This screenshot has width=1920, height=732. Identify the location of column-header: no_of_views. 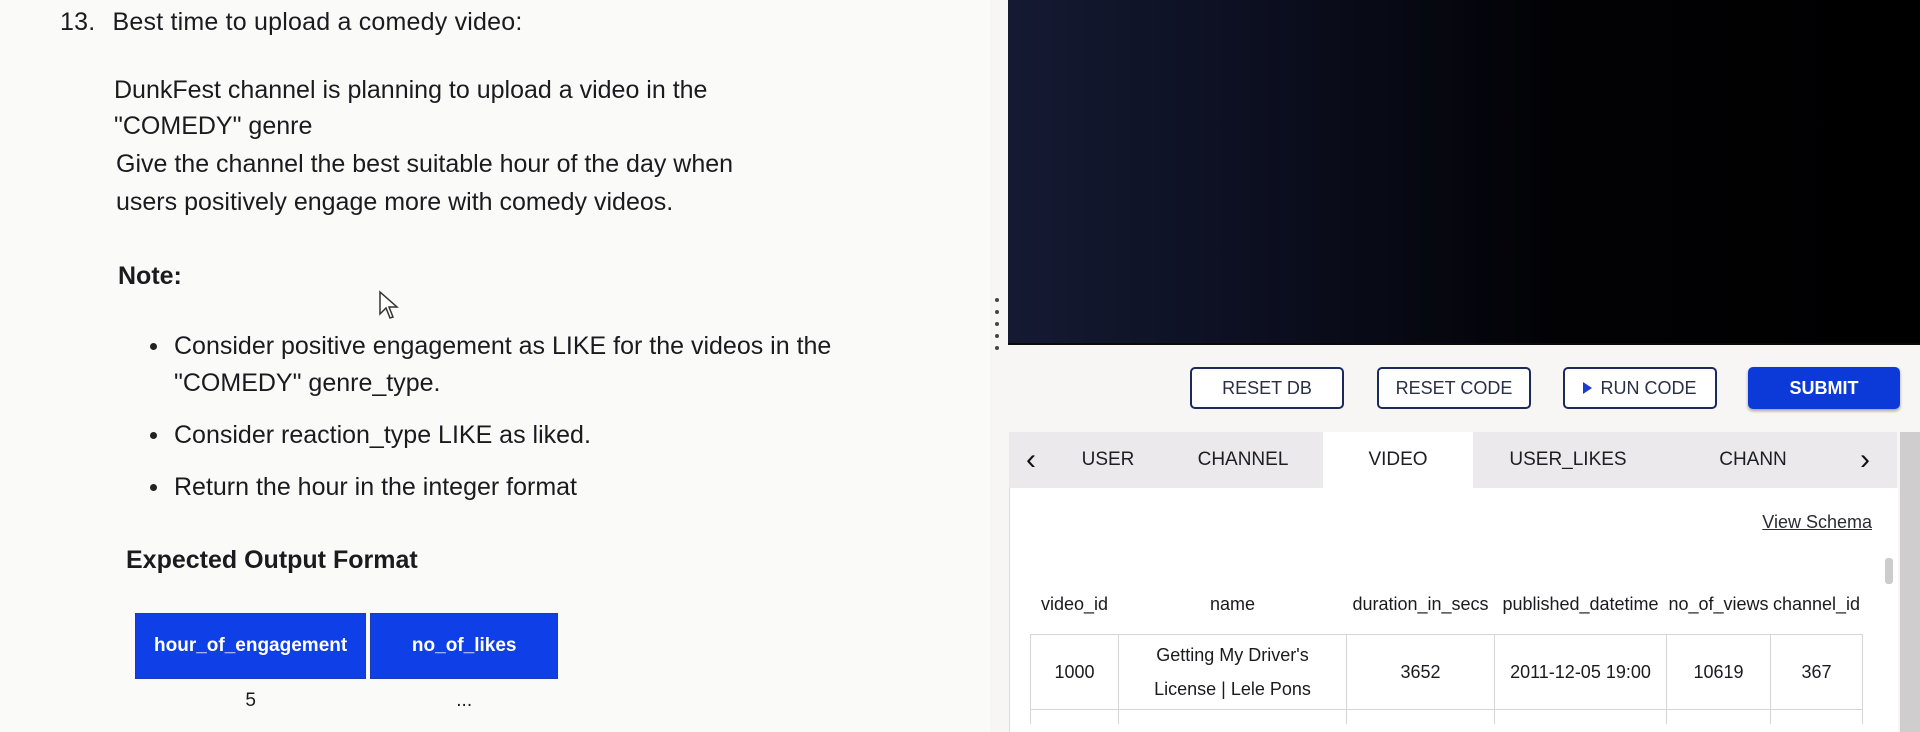
(1718, 603).